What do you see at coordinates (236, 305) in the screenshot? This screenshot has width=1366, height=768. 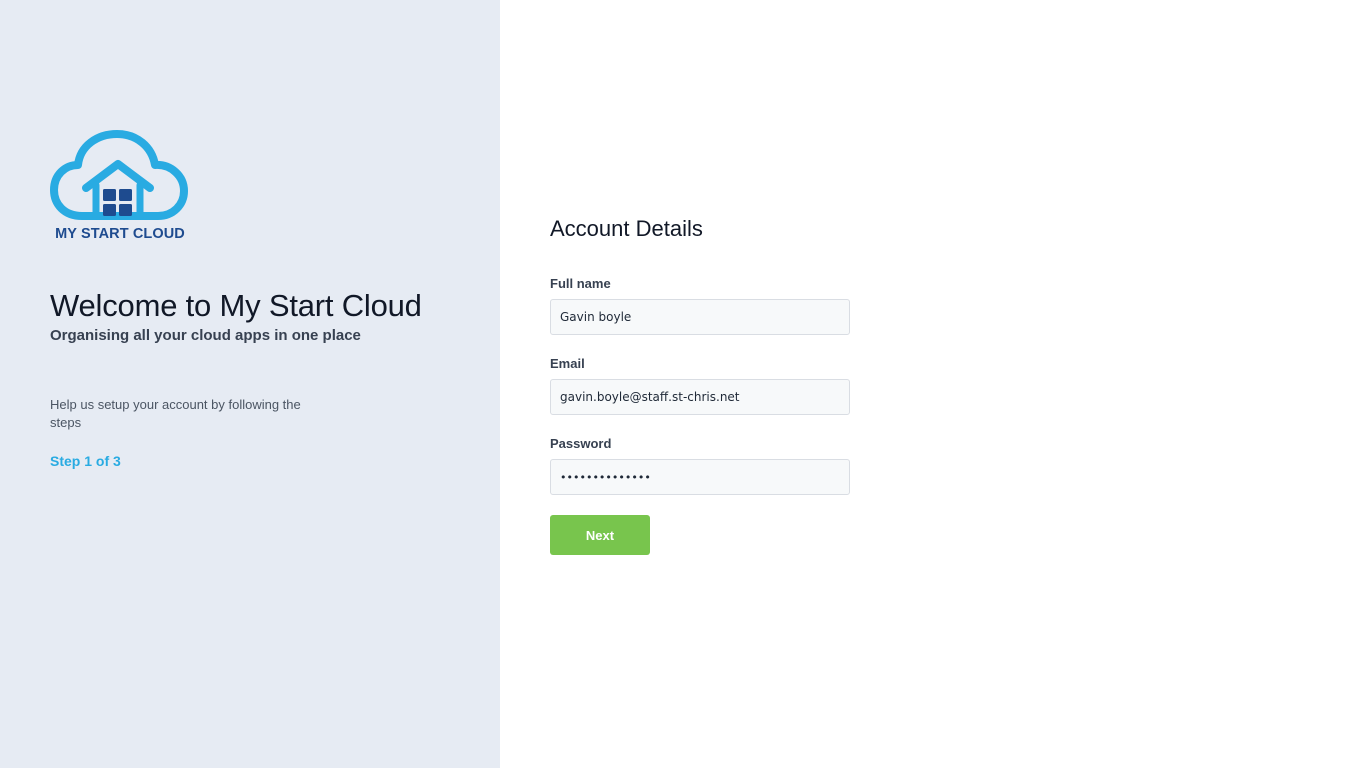 I see `welcome-title: Welcome to My Start Cloud` at bounding box center [236, 305].